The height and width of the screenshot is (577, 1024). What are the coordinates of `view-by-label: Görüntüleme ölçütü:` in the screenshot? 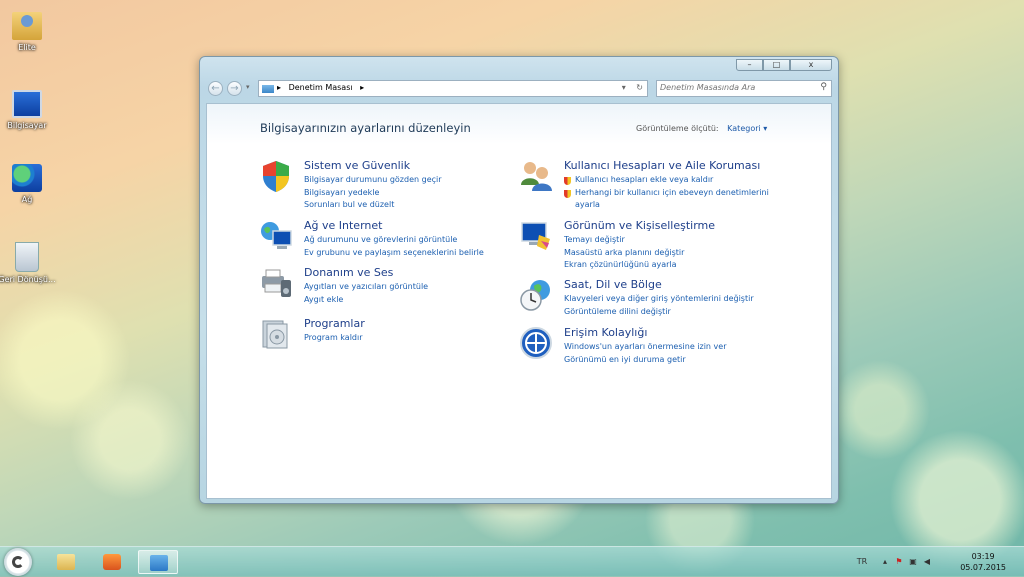 It's located at (677, 128).